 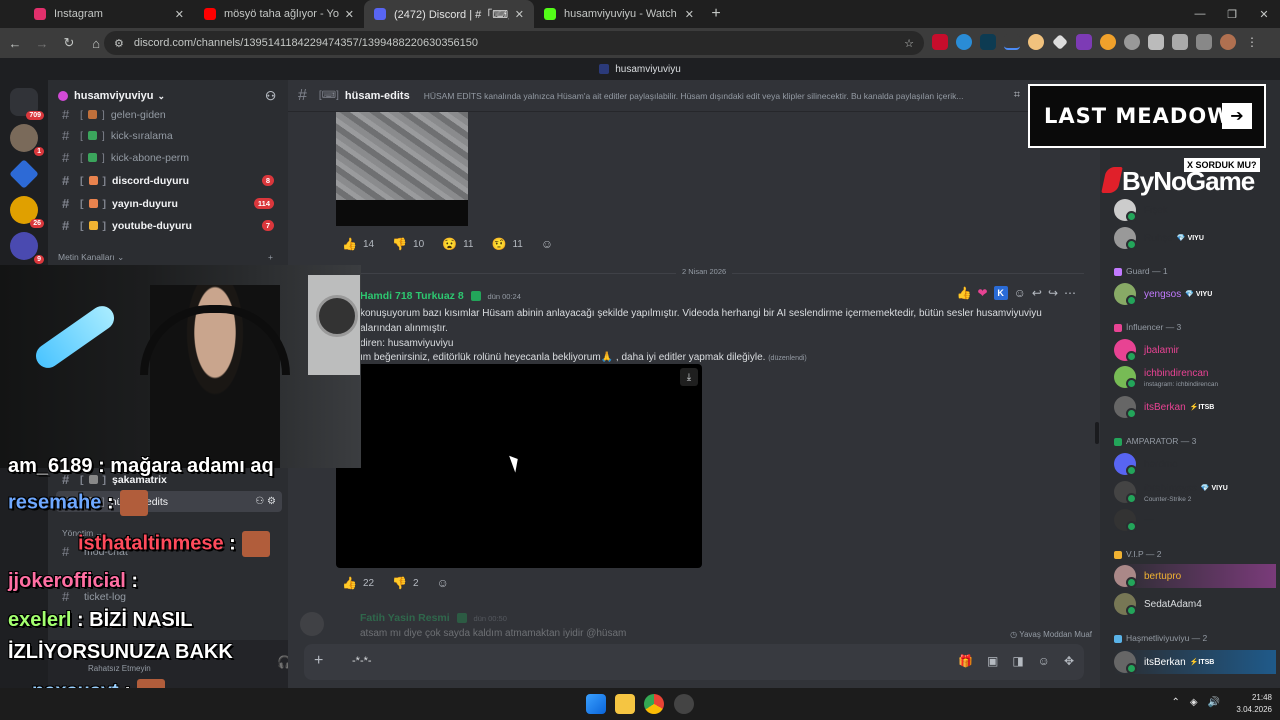 I want to click on channel-settings-icon: ⚇ ⚙, so click(x=265, y=501).